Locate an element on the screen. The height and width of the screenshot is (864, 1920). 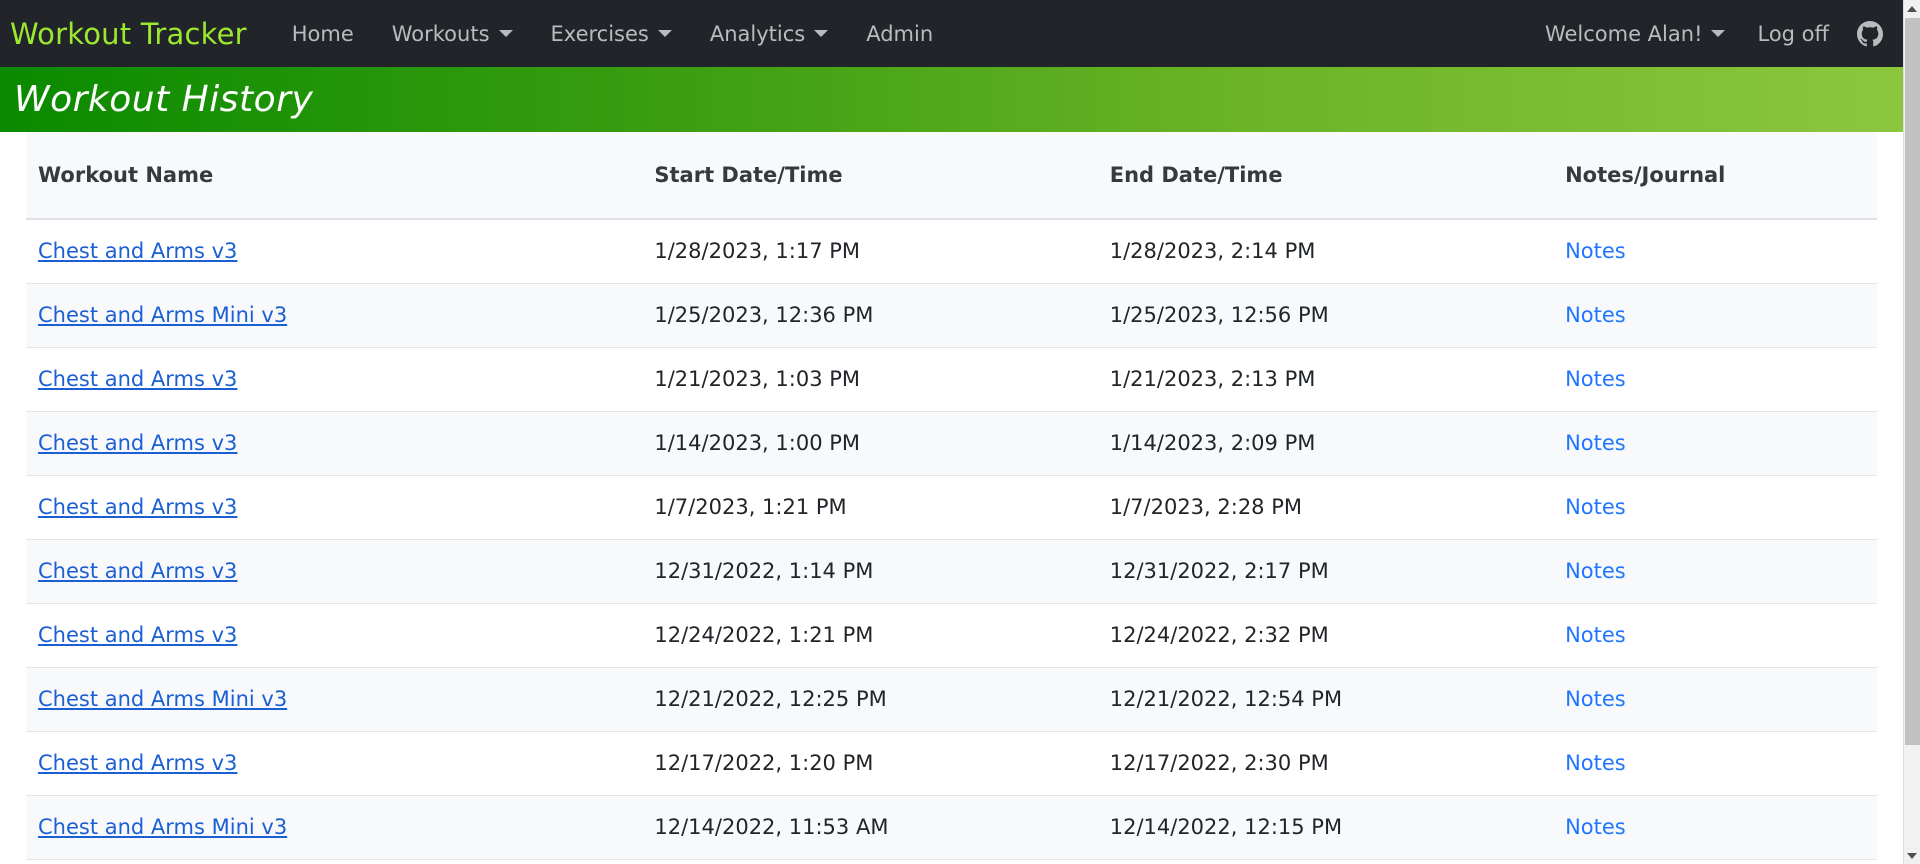
cell-start-datetime: 12/17/2022, 1:20 PM is located at coordinates (870, 763).